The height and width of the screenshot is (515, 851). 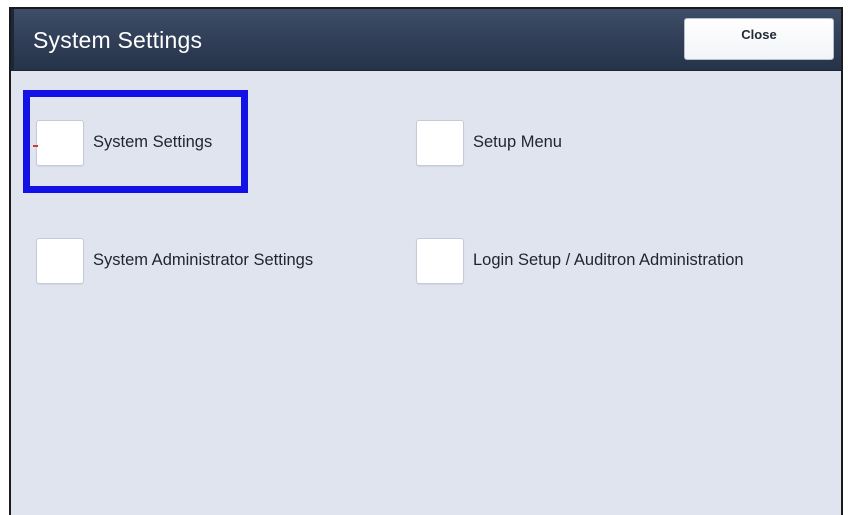 I want to click on setup-menu-checkbox, so click(x=440, y=143).